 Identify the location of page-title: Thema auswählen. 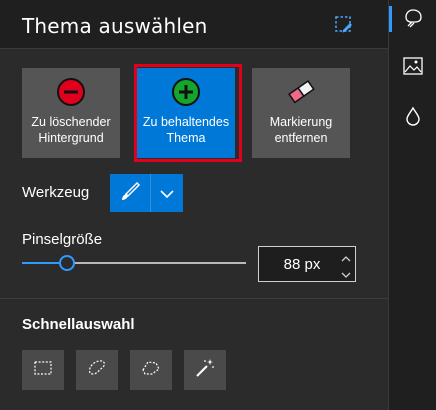
(115, 26).